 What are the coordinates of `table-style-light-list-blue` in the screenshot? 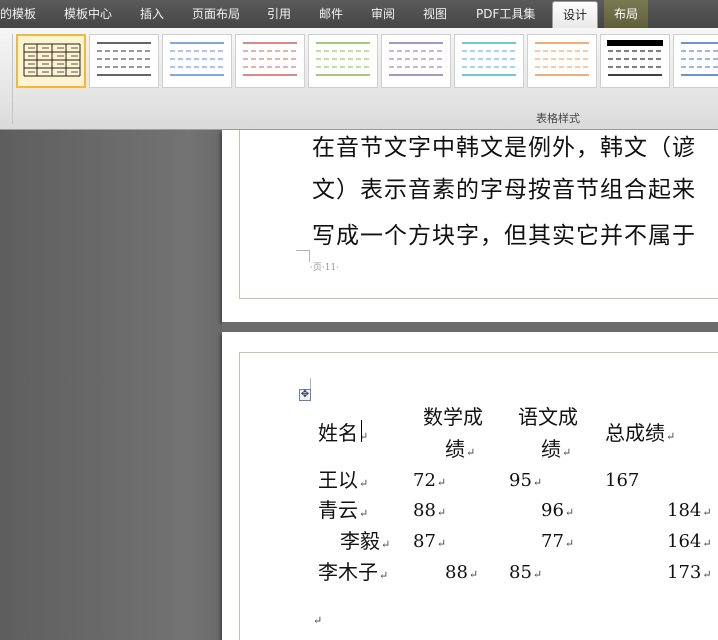 It's located at (695, 61).